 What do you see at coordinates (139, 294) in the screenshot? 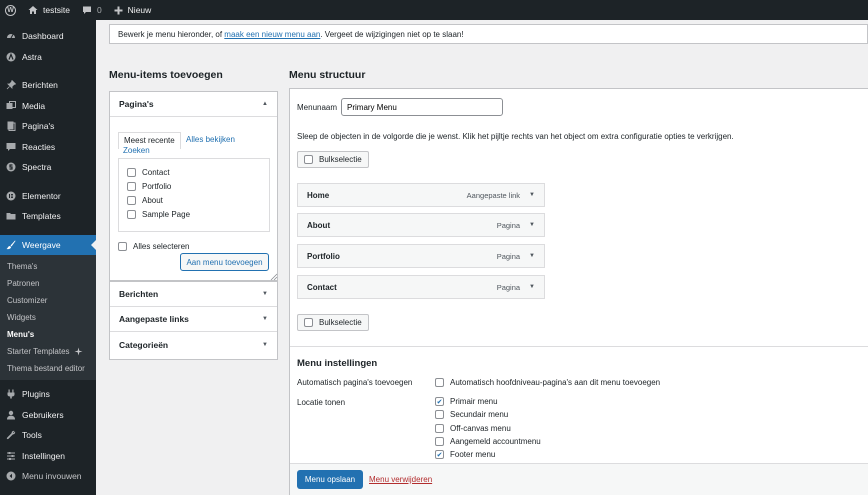
I see `accordion-title: Berichten` at bounding box center [139, 294].